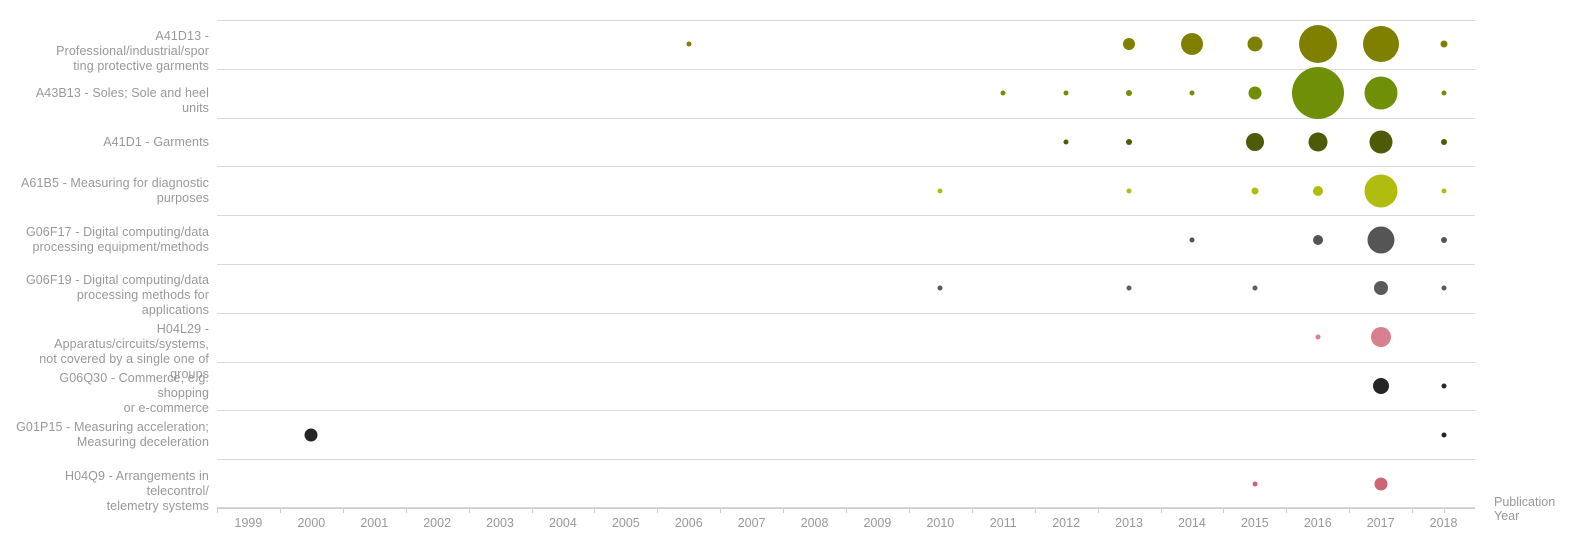 The image size is (1581, 542). What do you see at coordinates (122, 100) in the screenshot?
I see `row-label-line1: A43B13 - Soles; Sole and heel units` at bounding box center [122, 100].